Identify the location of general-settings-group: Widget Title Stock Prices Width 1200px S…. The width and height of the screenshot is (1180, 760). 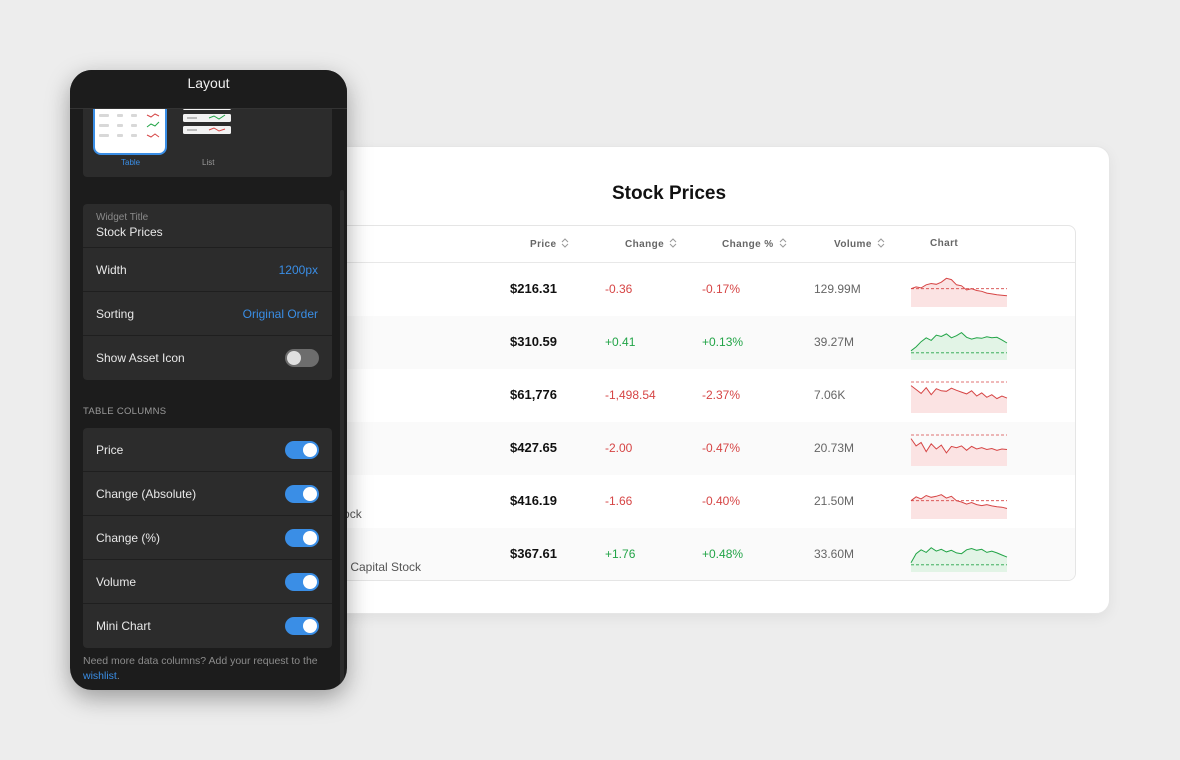
(207, 292).